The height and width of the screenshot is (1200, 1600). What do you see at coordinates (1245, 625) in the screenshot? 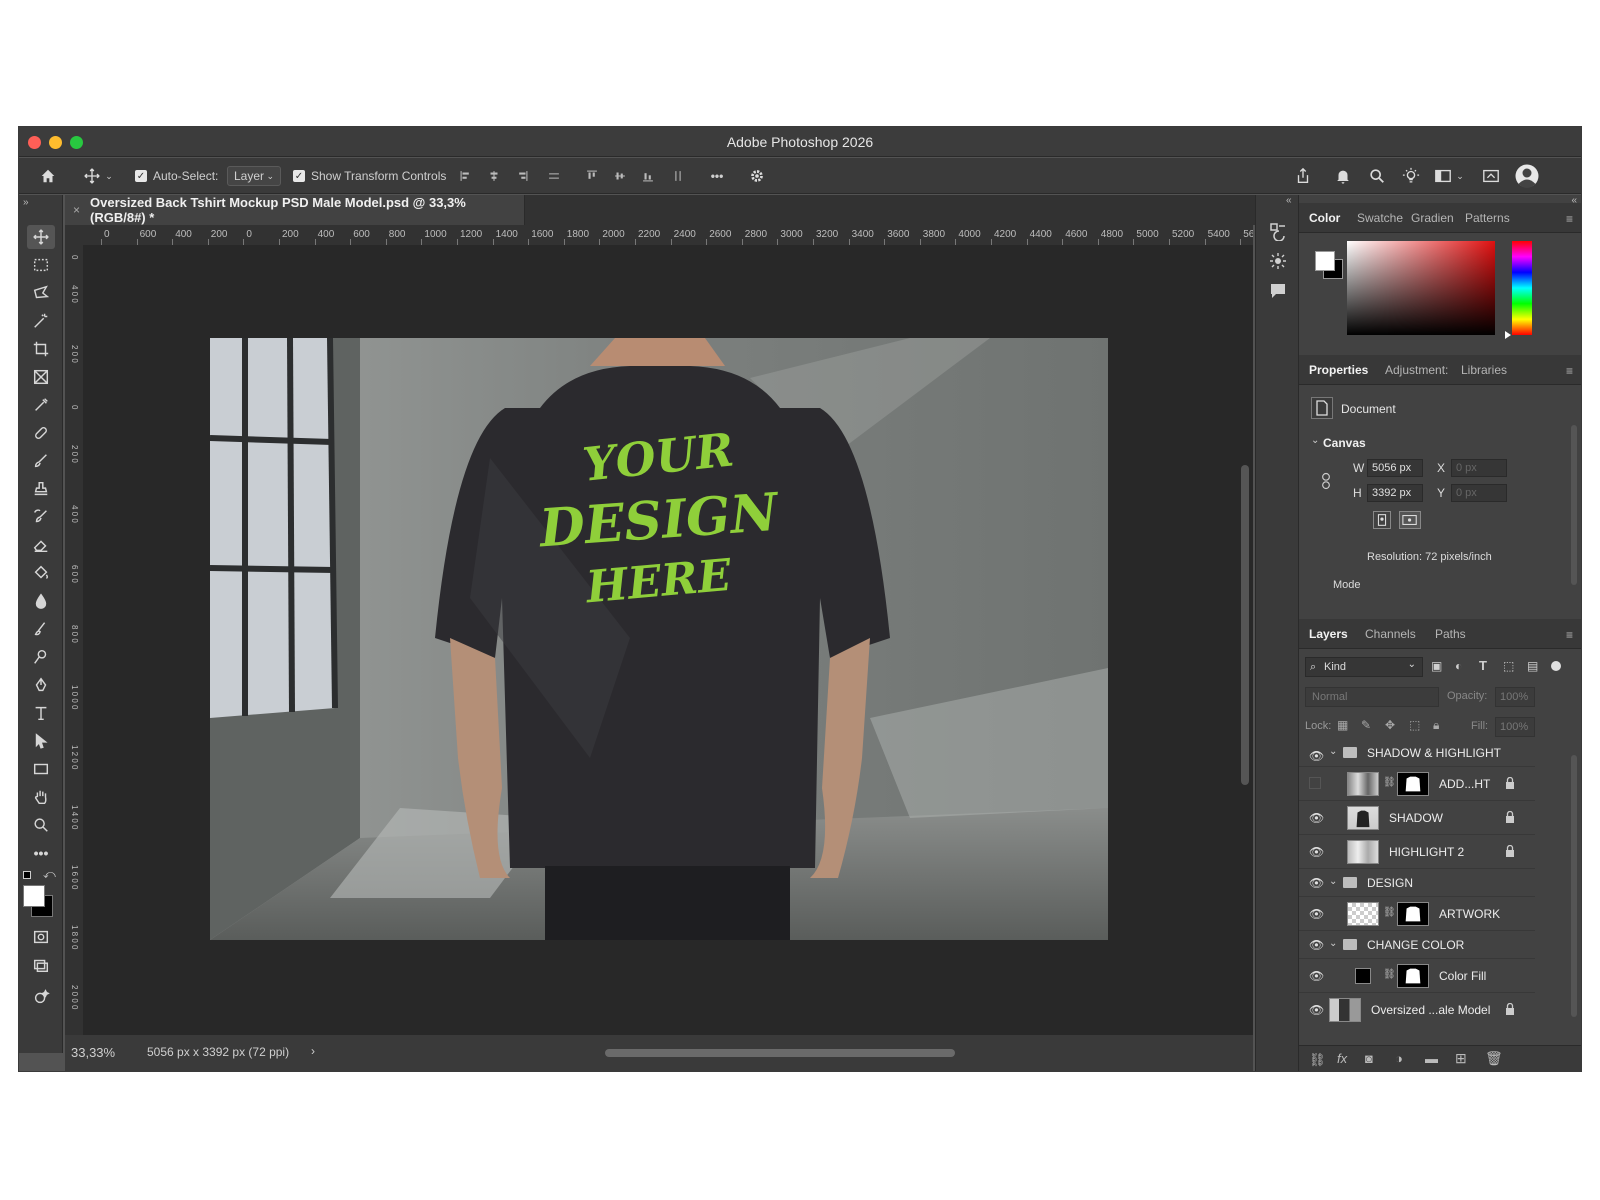
I see `vertical-scrollbar` at bounding box center [1245, 625].